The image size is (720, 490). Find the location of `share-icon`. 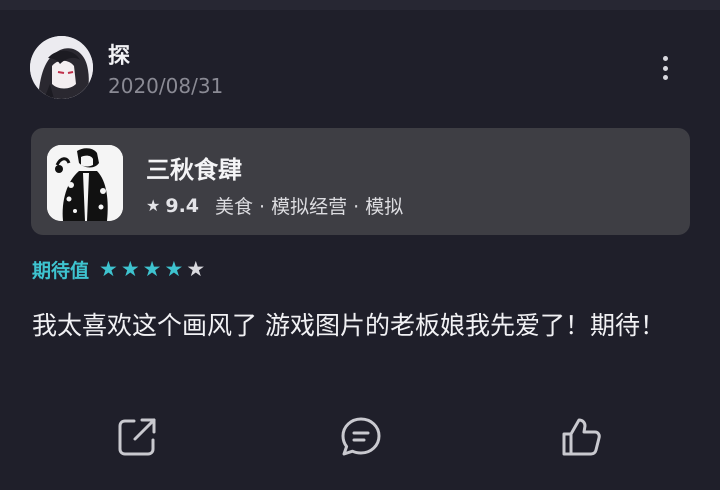

share-icon is located at coordinates (137, 437).